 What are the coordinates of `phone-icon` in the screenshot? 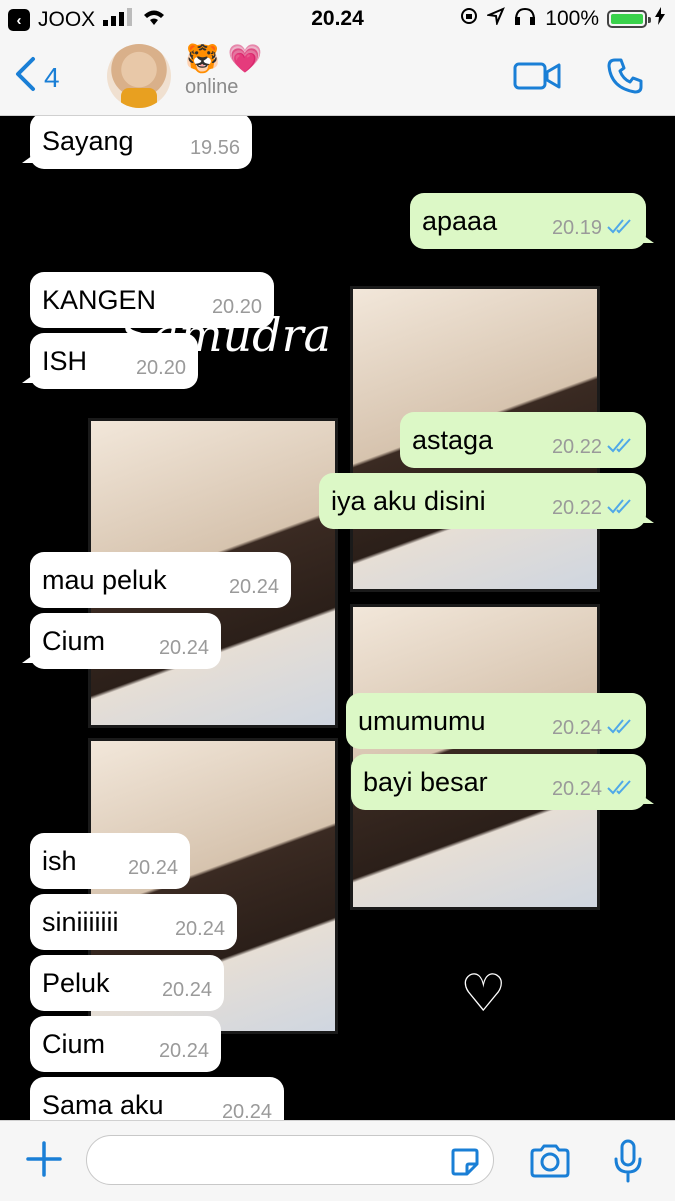 It's located at (625, 78).